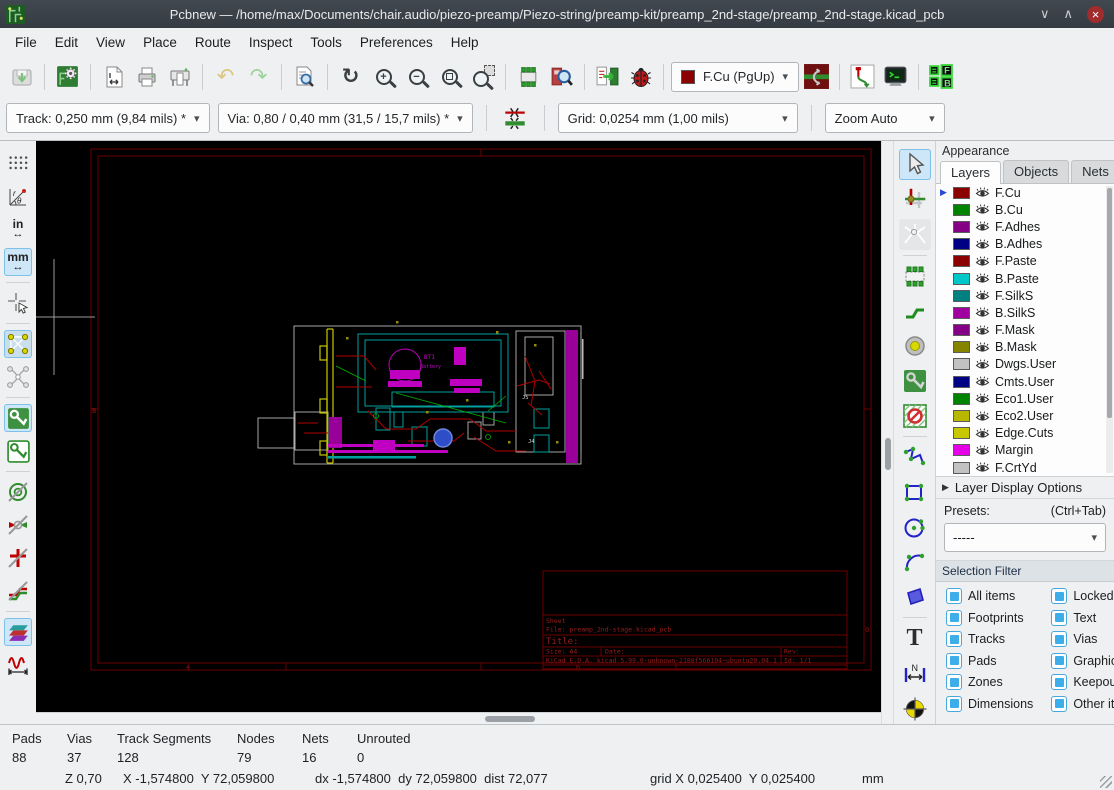 This screenshot has width=1114, height=790. What do you see at coordinates (915, 199) in the screenshot?
I see `local-ratsnest-tool-button` at bounding box center [915, 199].